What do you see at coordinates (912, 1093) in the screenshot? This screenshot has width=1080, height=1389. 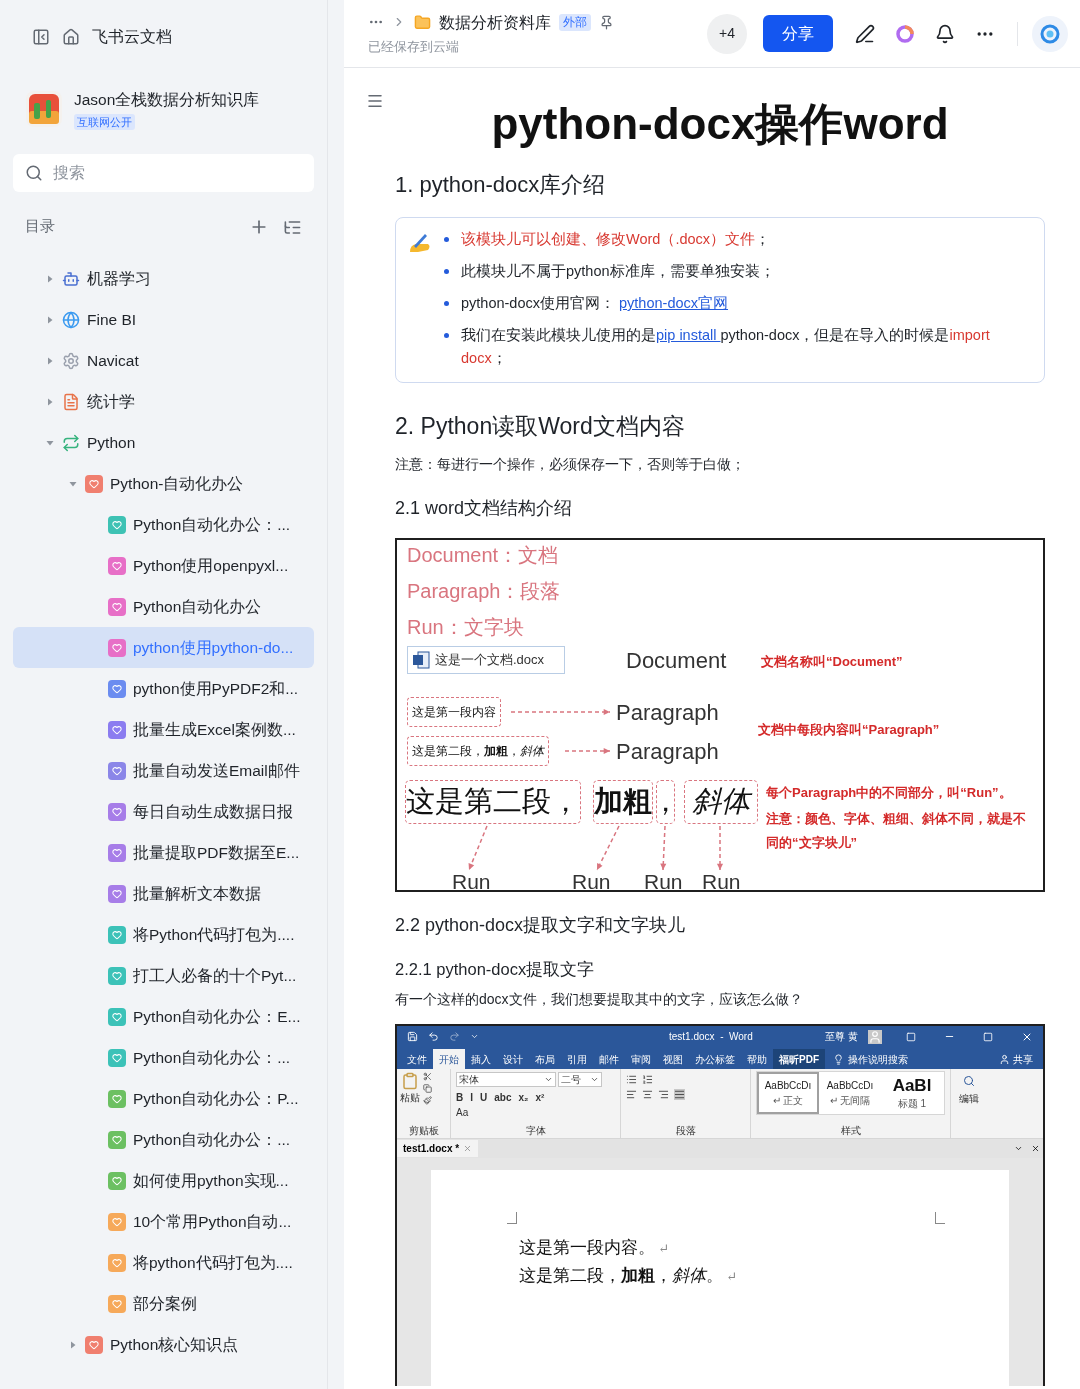 I see `style-swatch: AaBl 标题 1` at bounding box center [912, 1093].